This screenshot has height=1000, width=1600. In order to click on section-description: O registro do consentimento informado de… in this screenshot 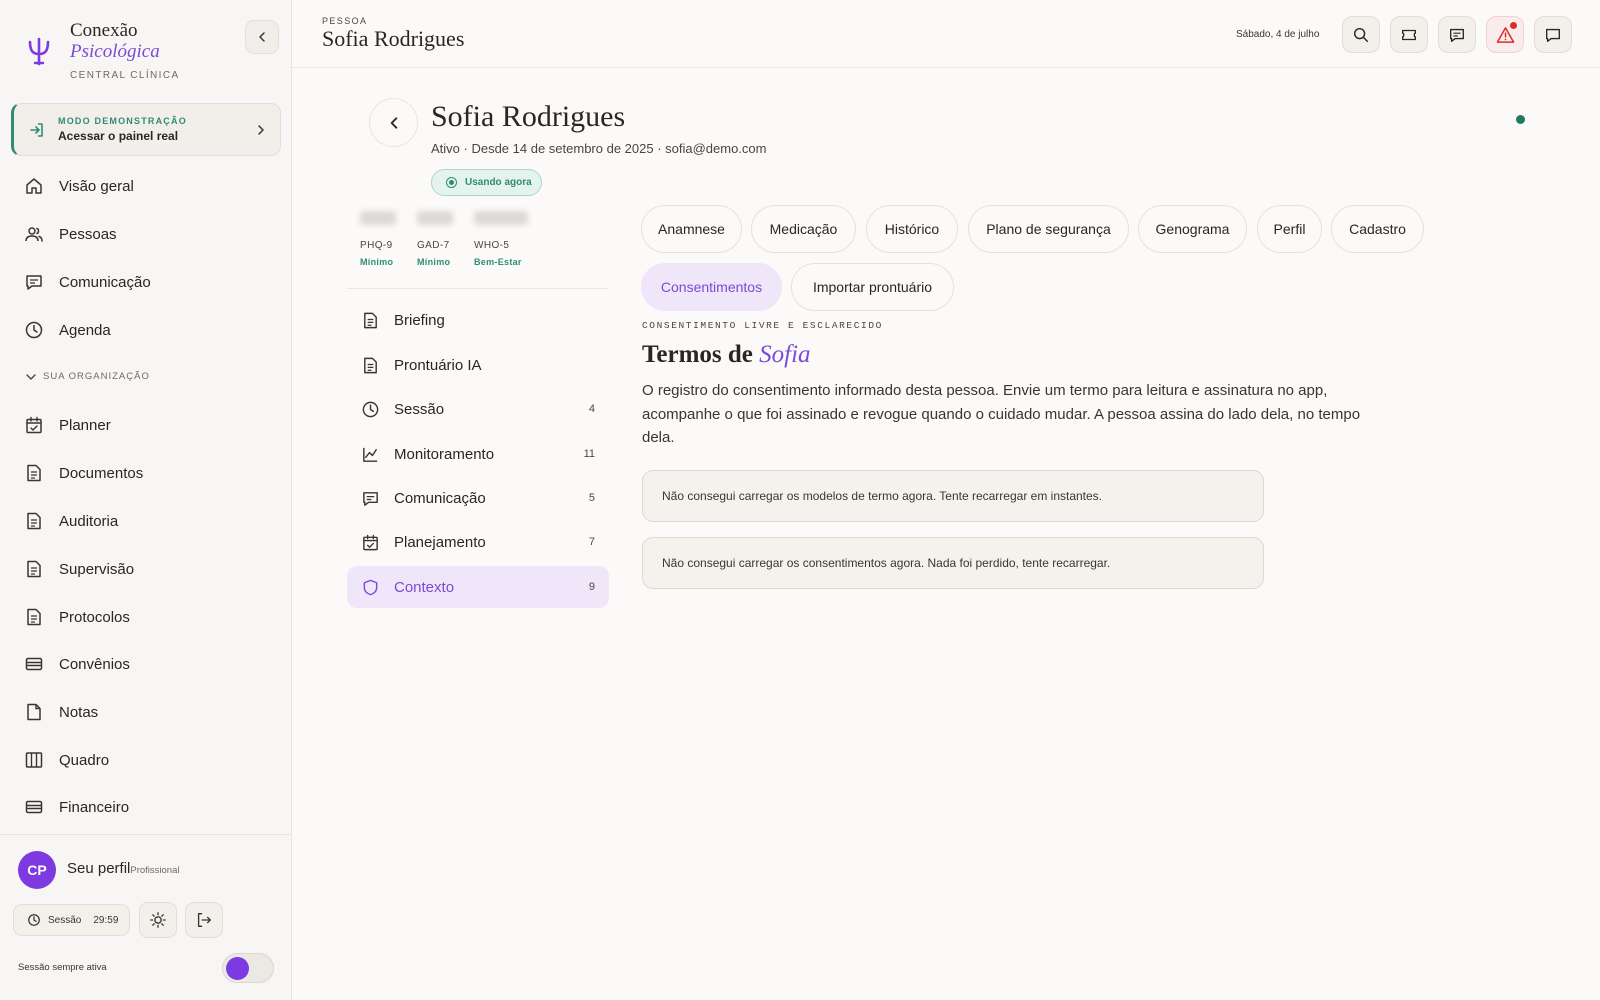, I will do `click(1001, 414)`.